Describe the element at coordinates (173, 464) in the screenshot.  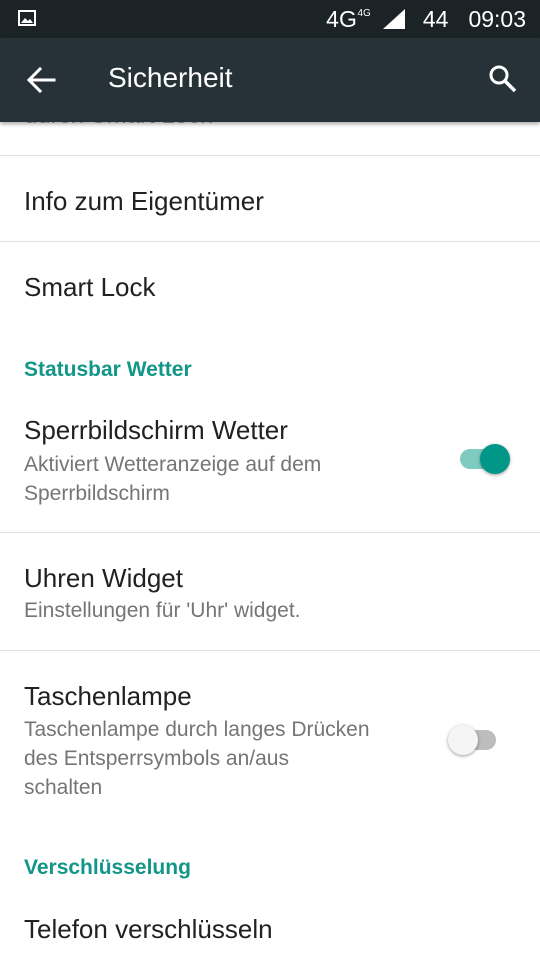
I see `subtitle-line: Aktiviert Wetteranzeige auf dem` at that location.